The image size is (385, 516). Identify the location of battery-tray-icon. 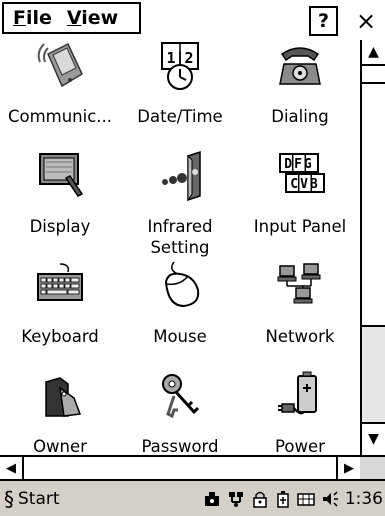
(283, 499).